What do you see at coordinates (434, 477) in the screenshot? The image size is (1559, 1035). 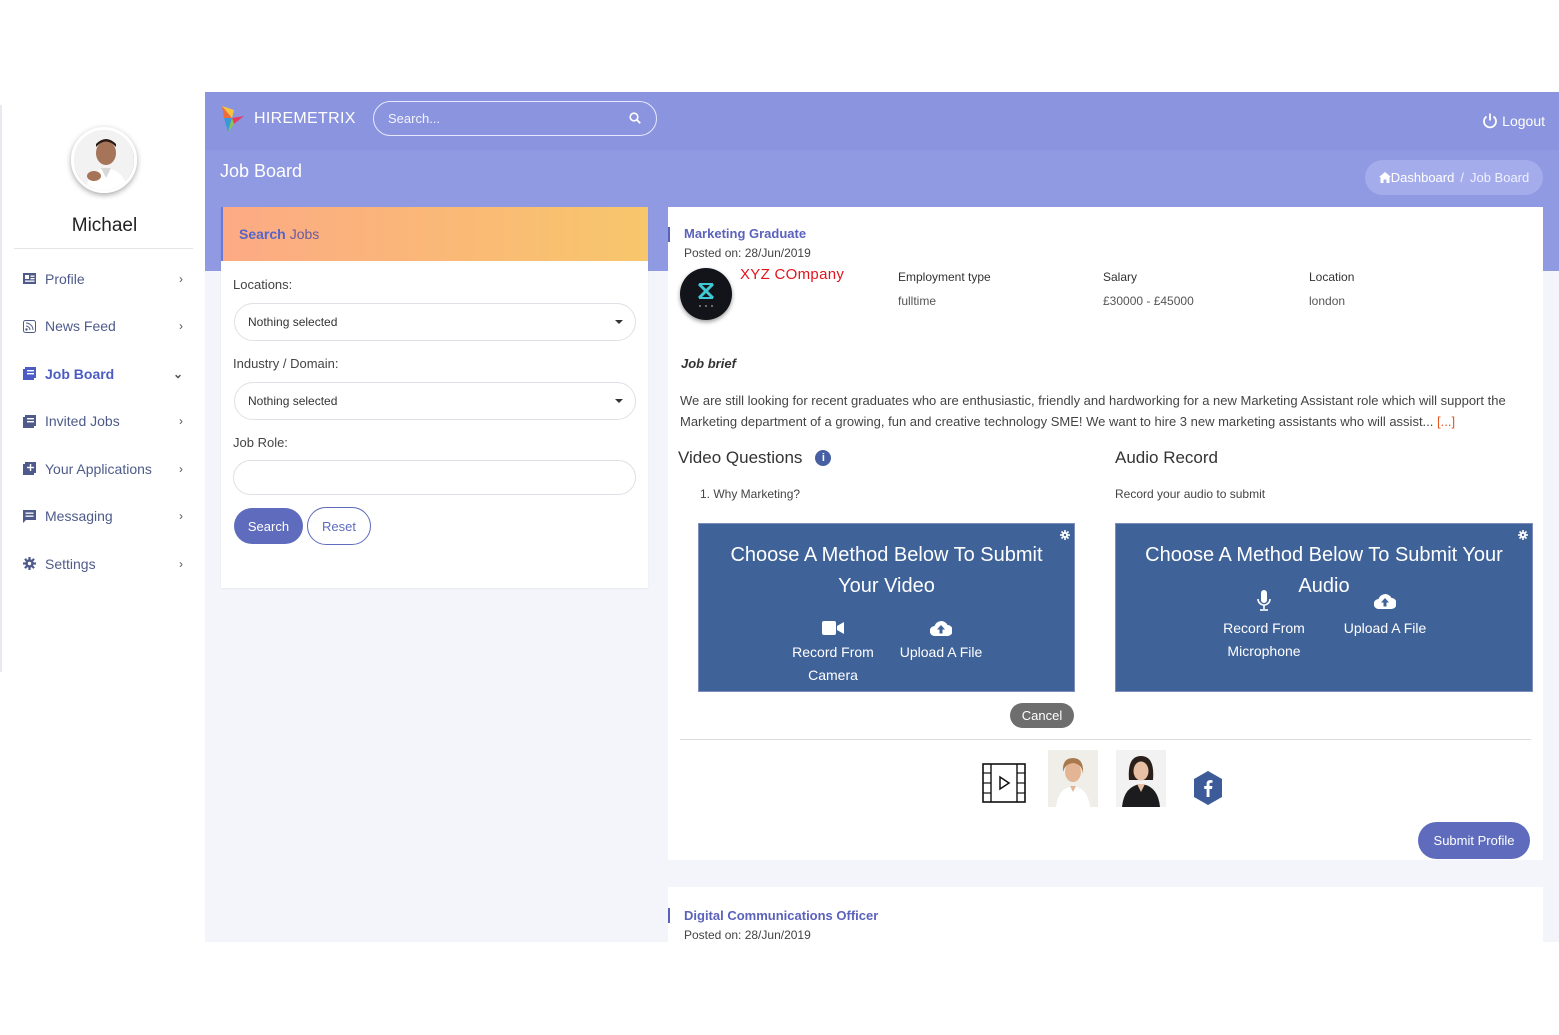 I see `job-role-input` at bounding box center [434, 477].